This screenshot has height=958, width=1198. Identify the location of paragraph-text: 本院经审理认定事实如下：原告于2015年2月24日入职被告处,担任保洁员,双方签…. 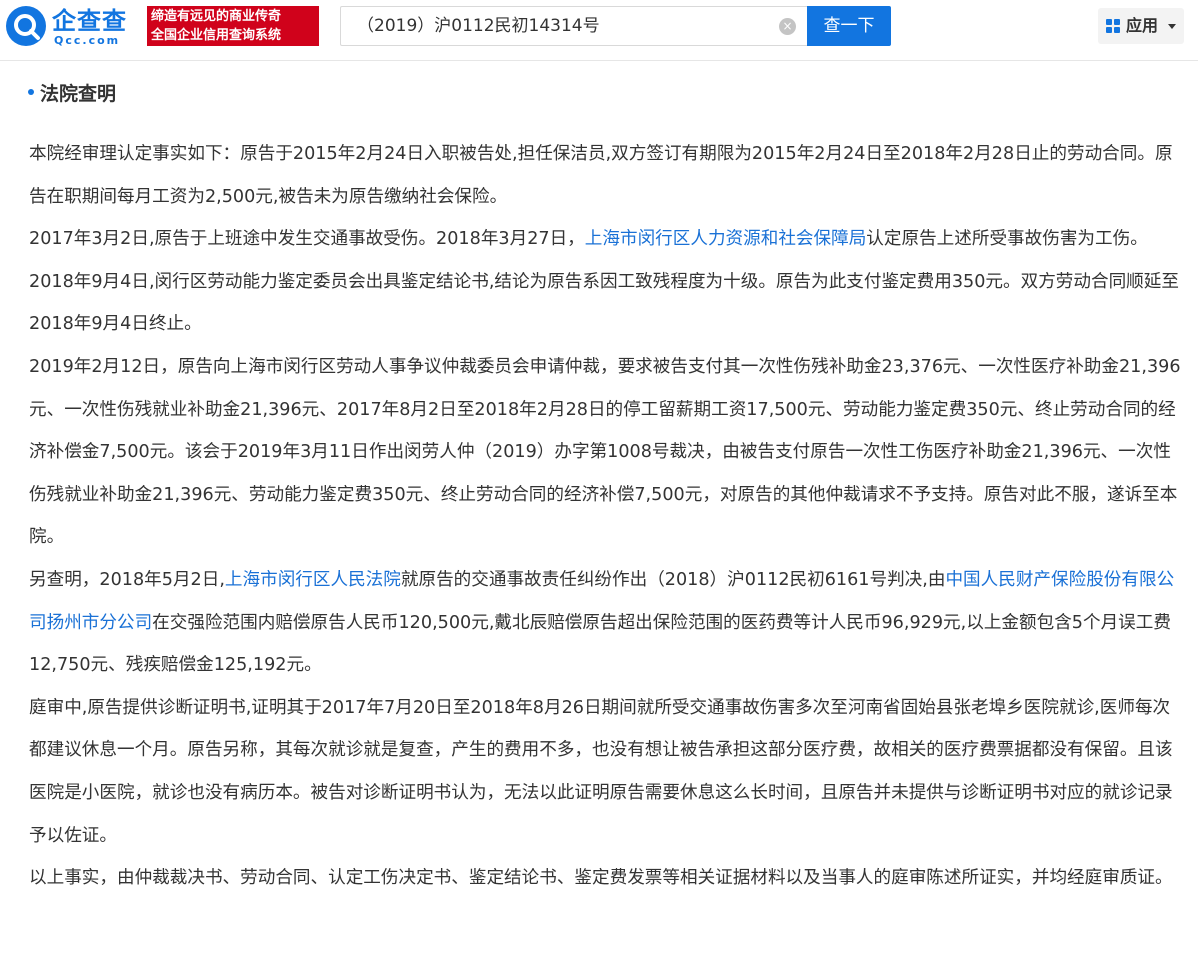
(601, 175).